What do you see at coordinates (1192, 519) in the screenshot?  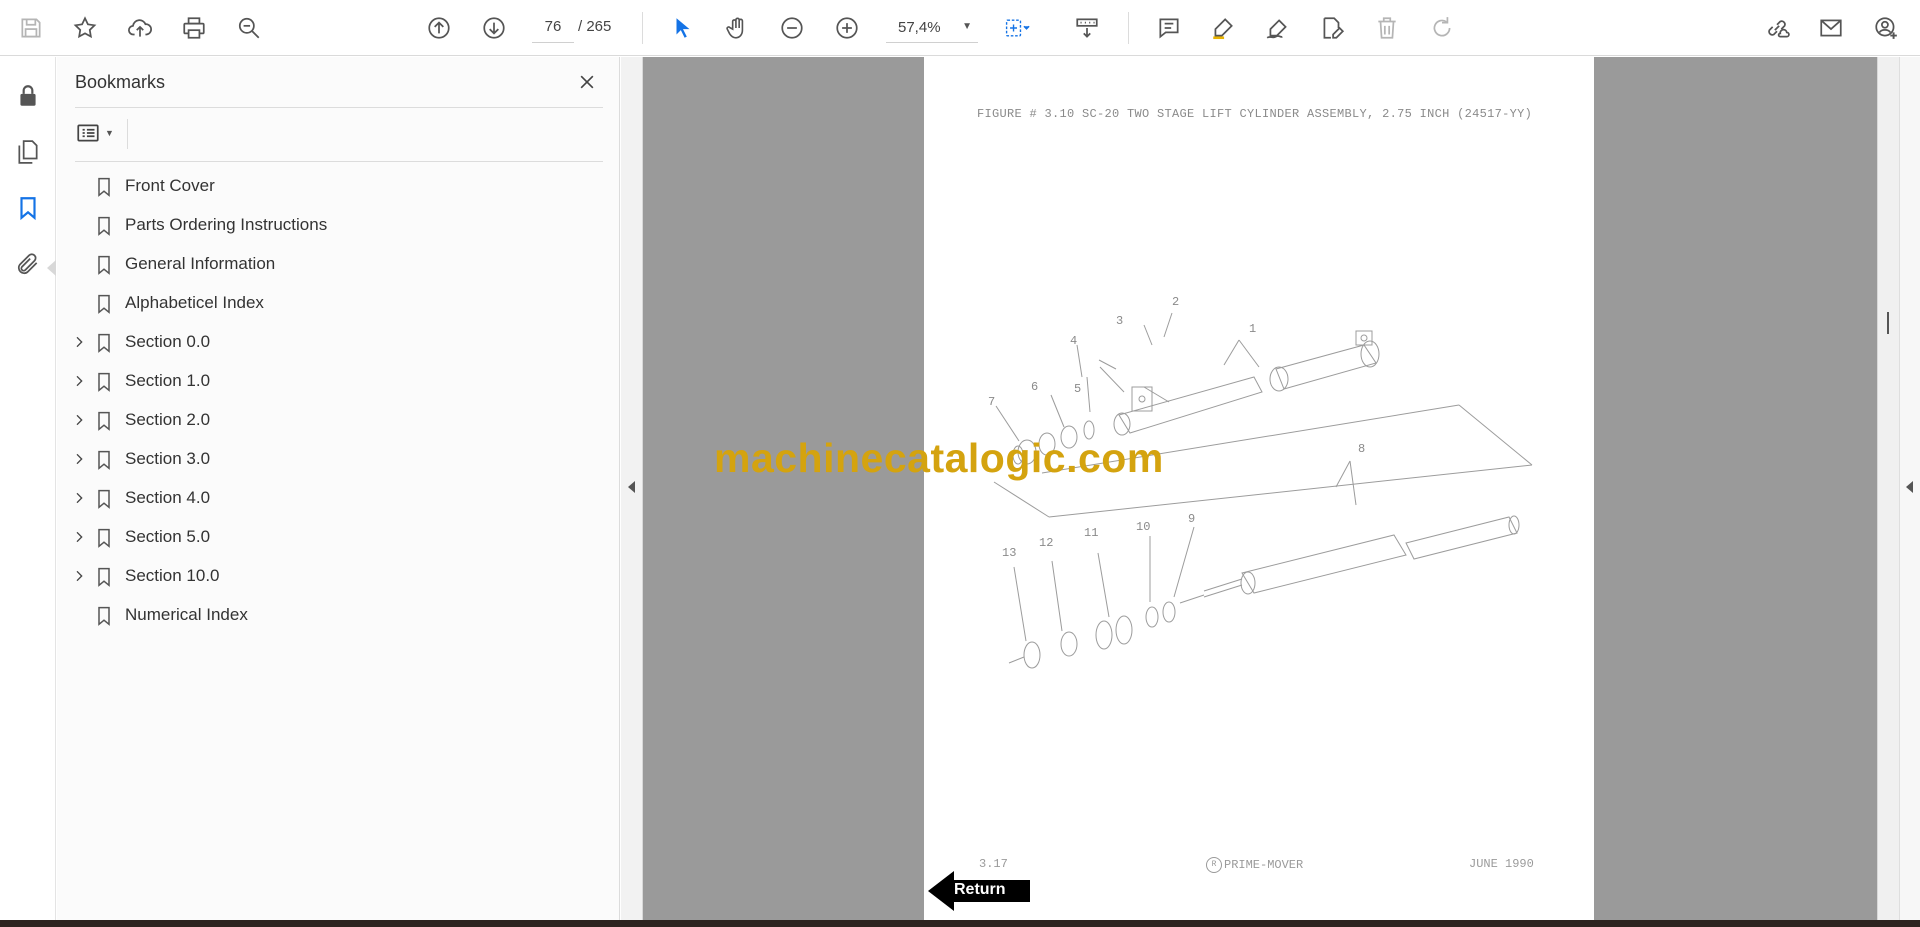 I see `callout-9: 9` at bounding box center [1192, 519].